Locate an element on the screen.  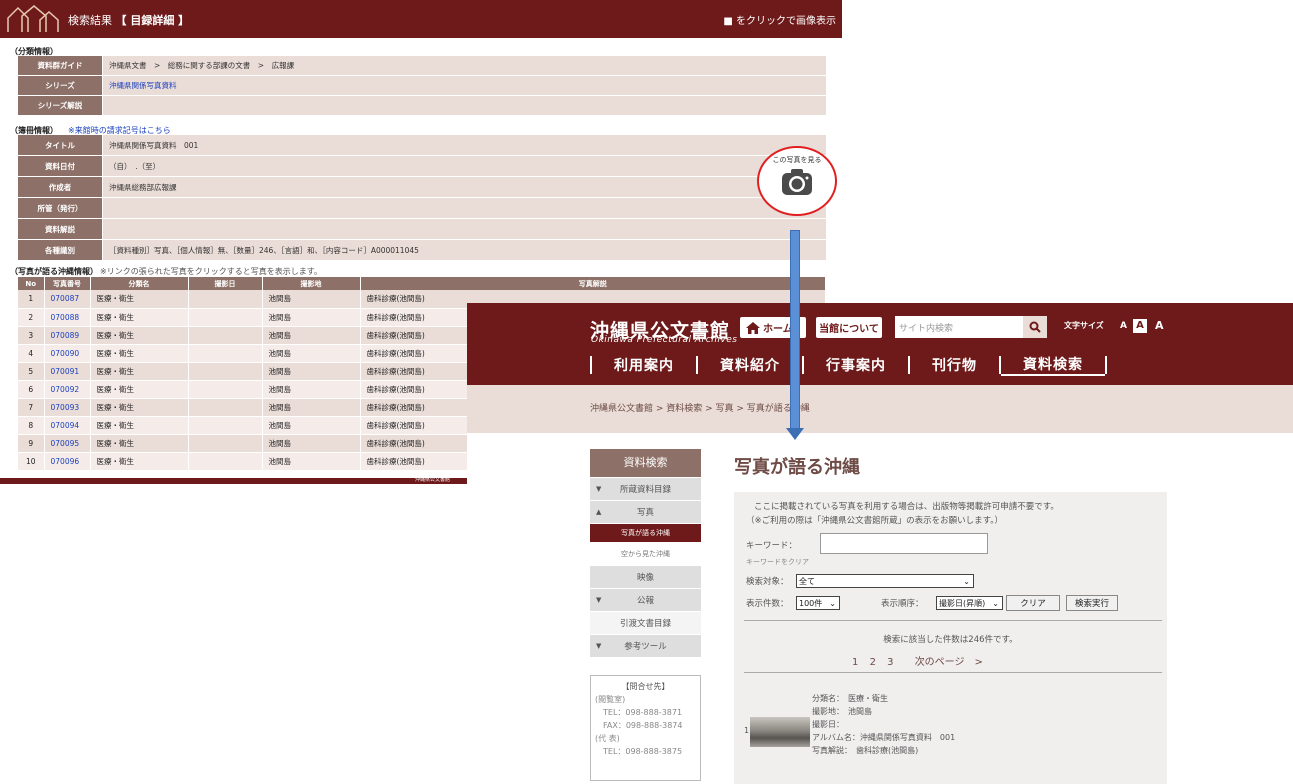
page-heading: 写真が語る沖縄 is located at coordinates (797, 467).